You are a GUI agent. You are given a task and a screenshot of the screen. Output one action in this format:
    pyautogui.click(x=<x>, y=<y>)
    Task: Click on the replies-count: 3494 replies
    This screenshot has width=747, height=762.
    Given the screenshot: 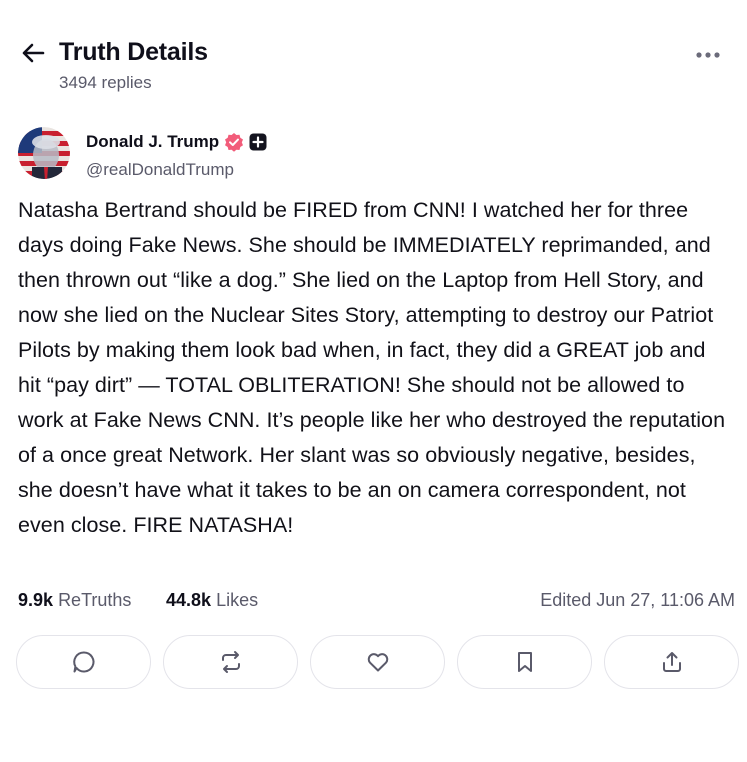 What is the action you would take?
    pyautogui.click(x=105, y=82)
    